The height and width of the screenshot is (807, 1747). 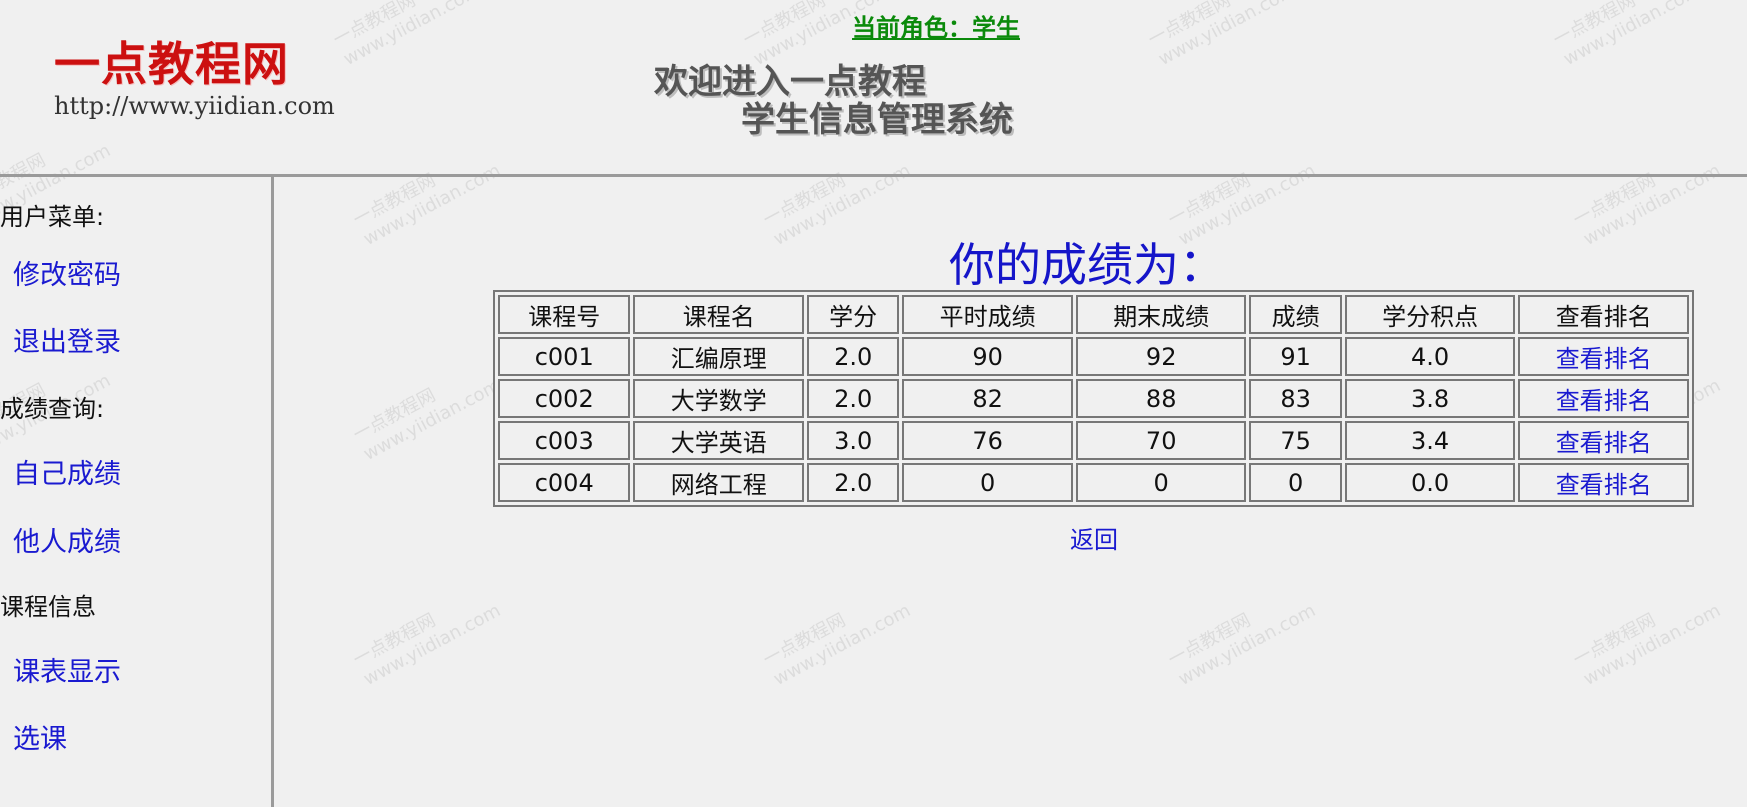 I want to click on sidebar-section-user-menu: 用户菜单:, so click(x=52, y=217).